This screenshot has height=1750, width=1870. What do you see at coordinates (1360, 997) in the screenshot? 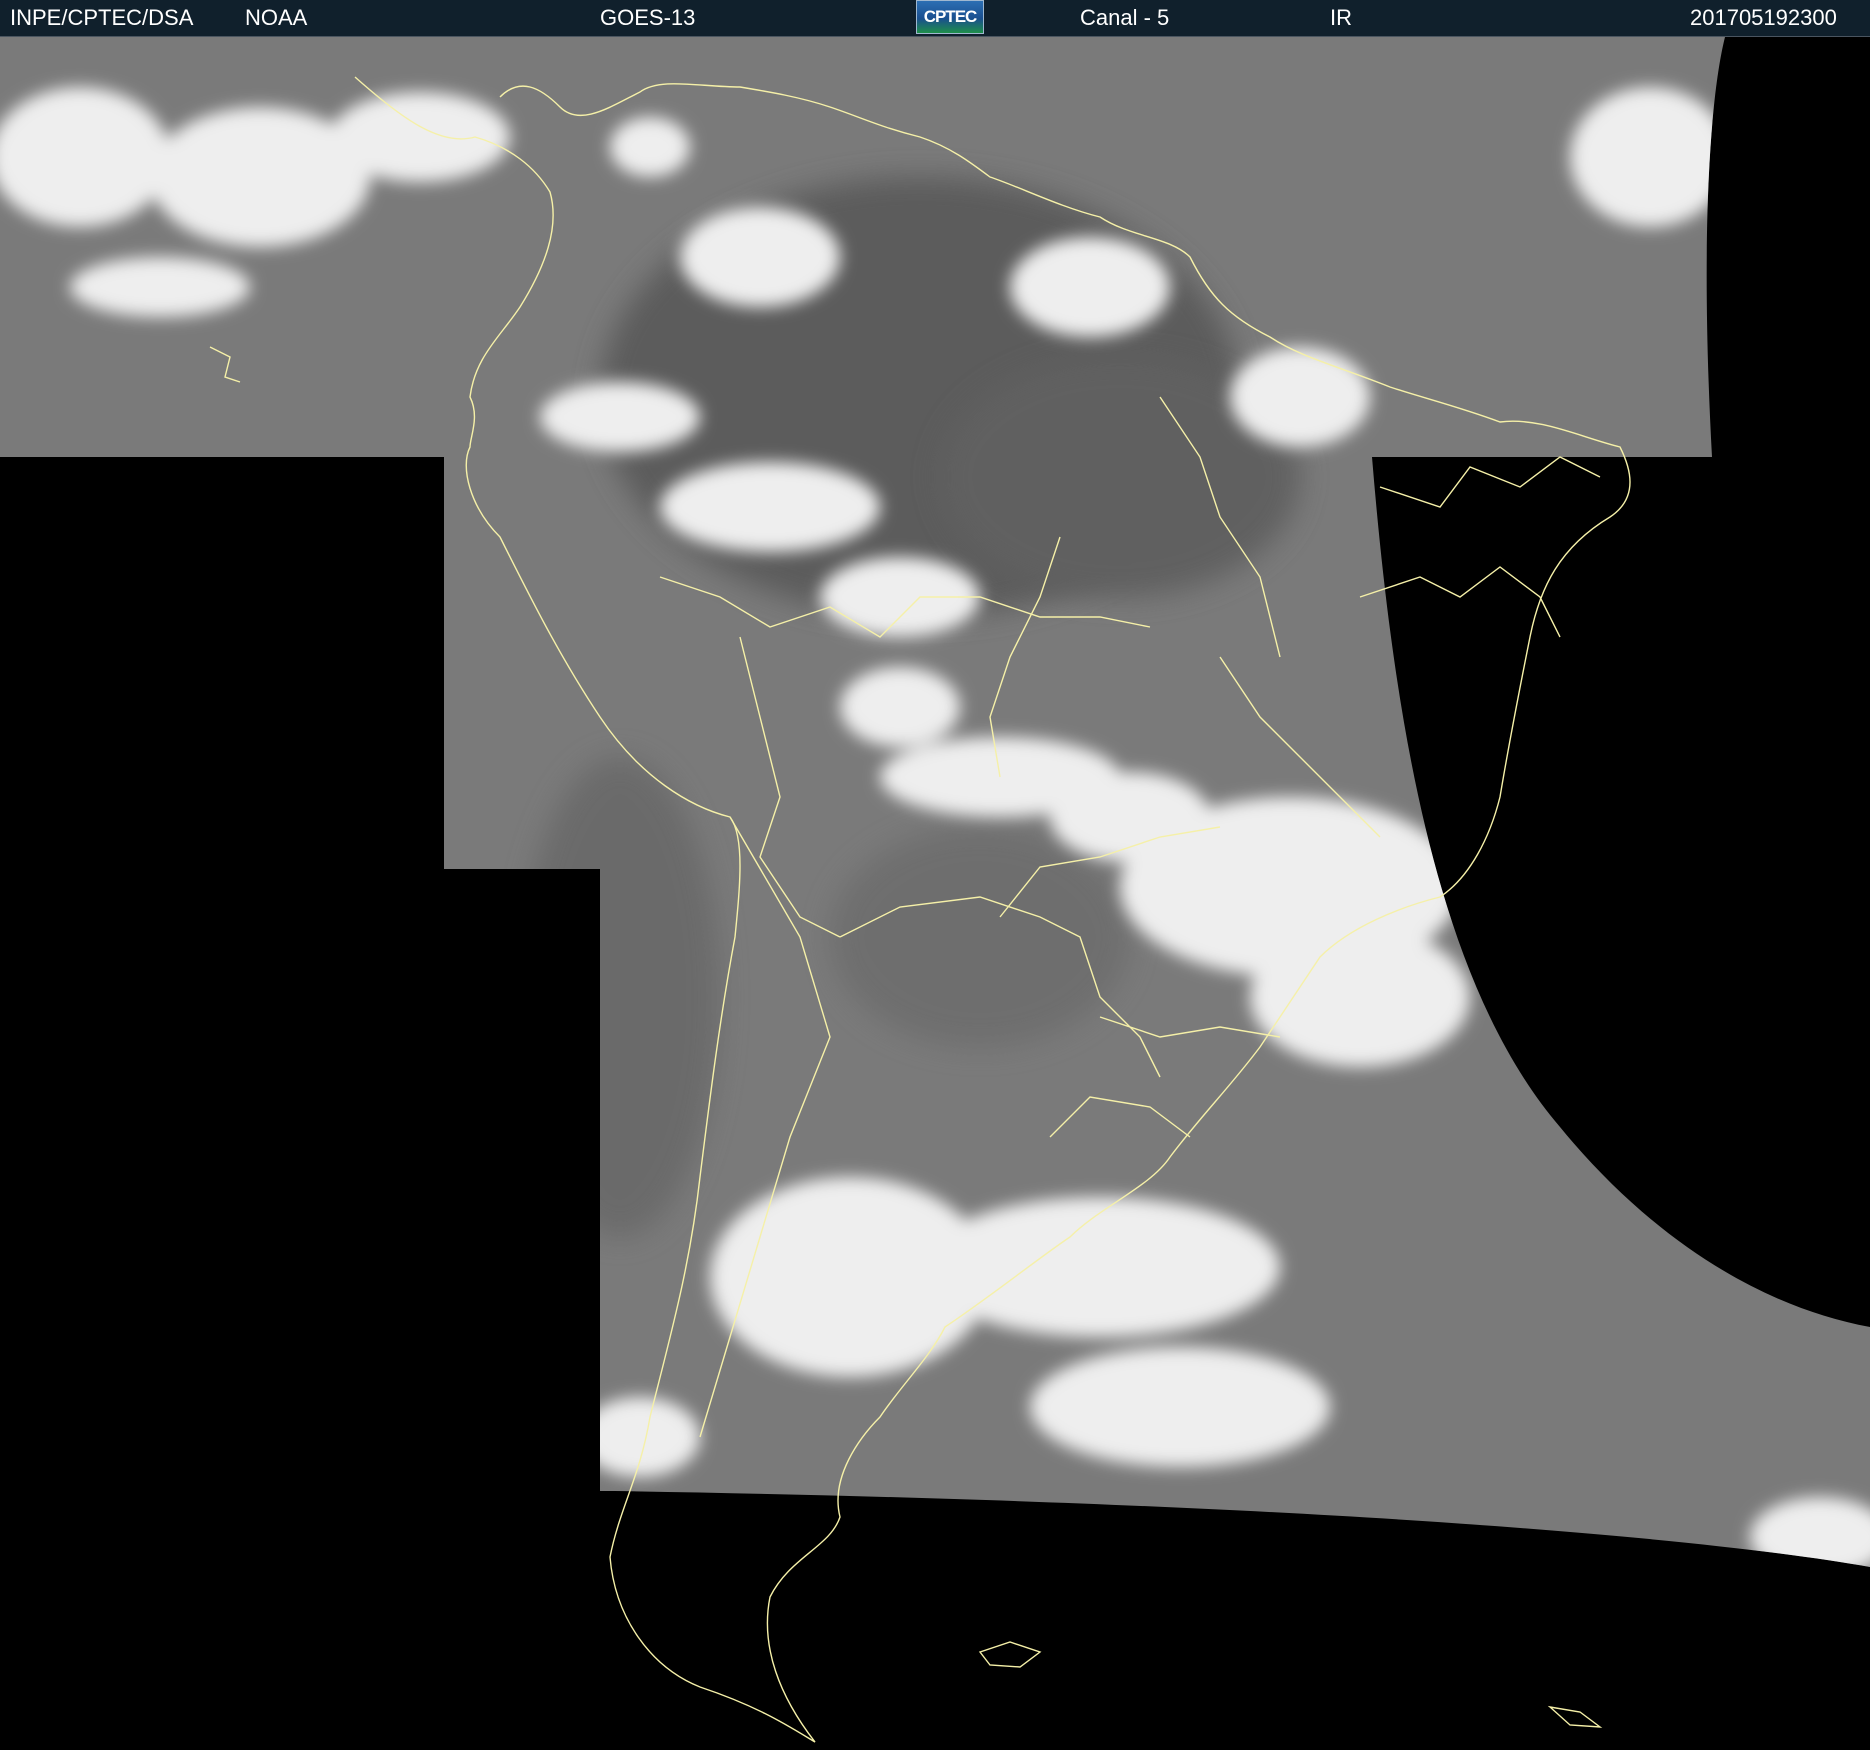
I see `cloud-system` at bounding box center [1360, 997].